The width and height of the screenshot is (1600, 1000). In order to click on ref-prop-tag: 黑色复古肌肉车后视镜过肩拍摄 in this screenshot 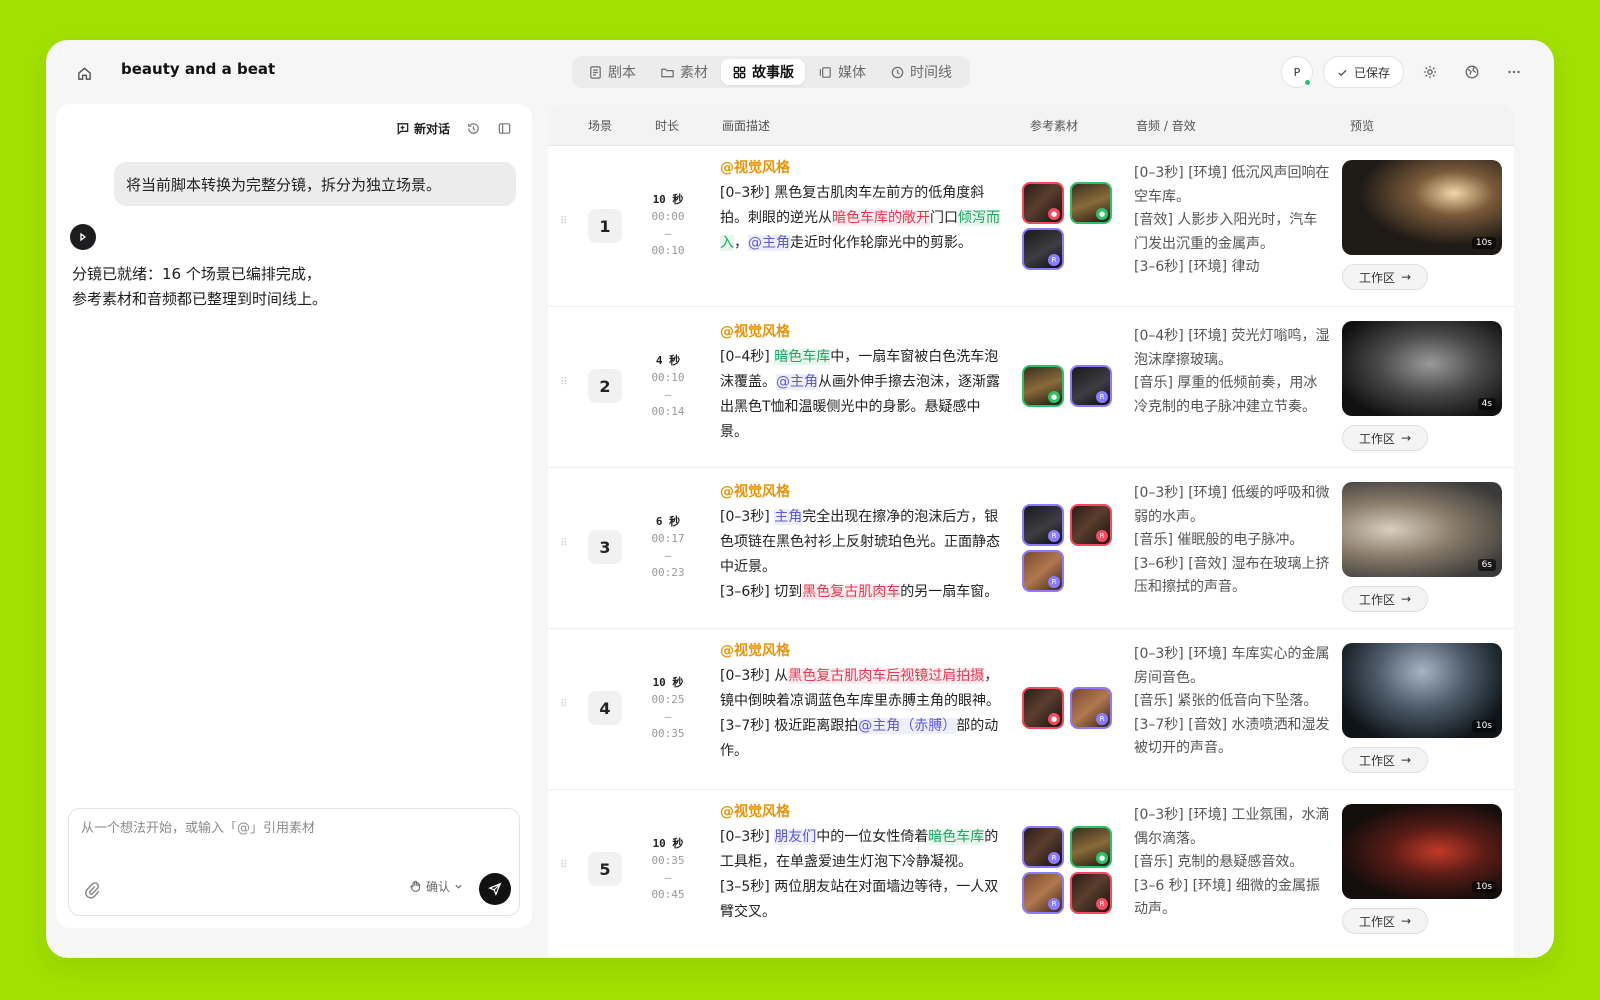, I will do `click(886, 676)`.